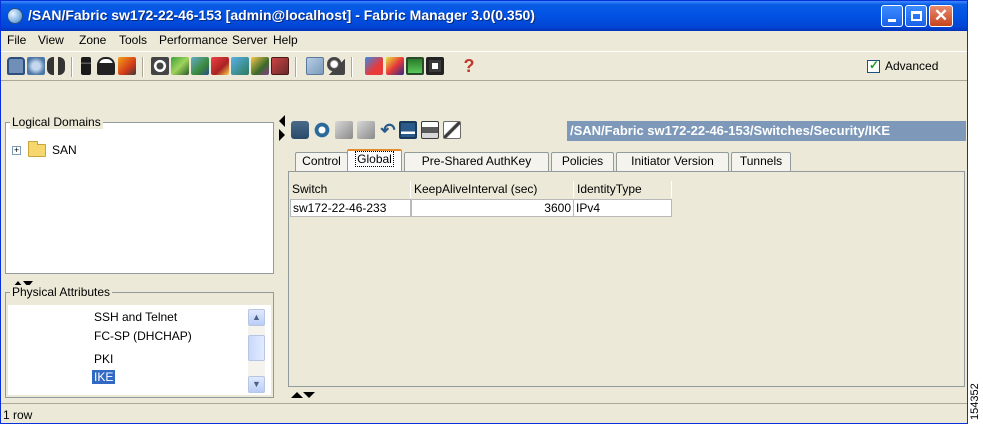 Image resolution: width=983 pixels, height=424 pixels. I want to click on maximize-button, so click(916, 16).